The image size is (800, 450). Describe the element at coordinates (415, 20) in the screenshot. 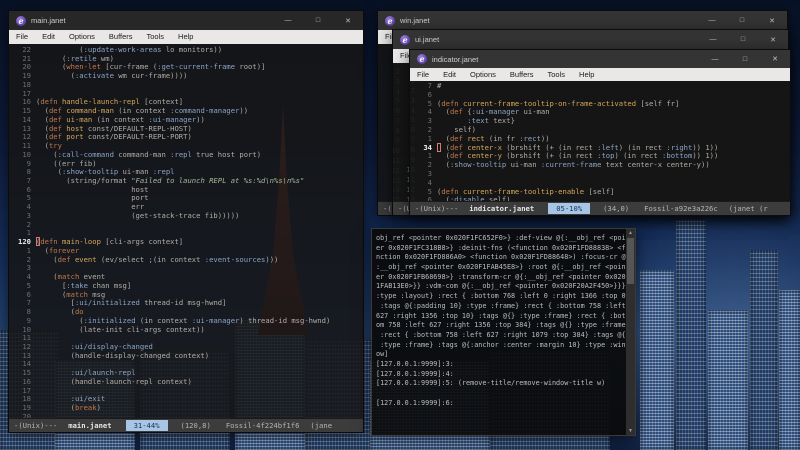

I see `window-title: win.janet` at that location.